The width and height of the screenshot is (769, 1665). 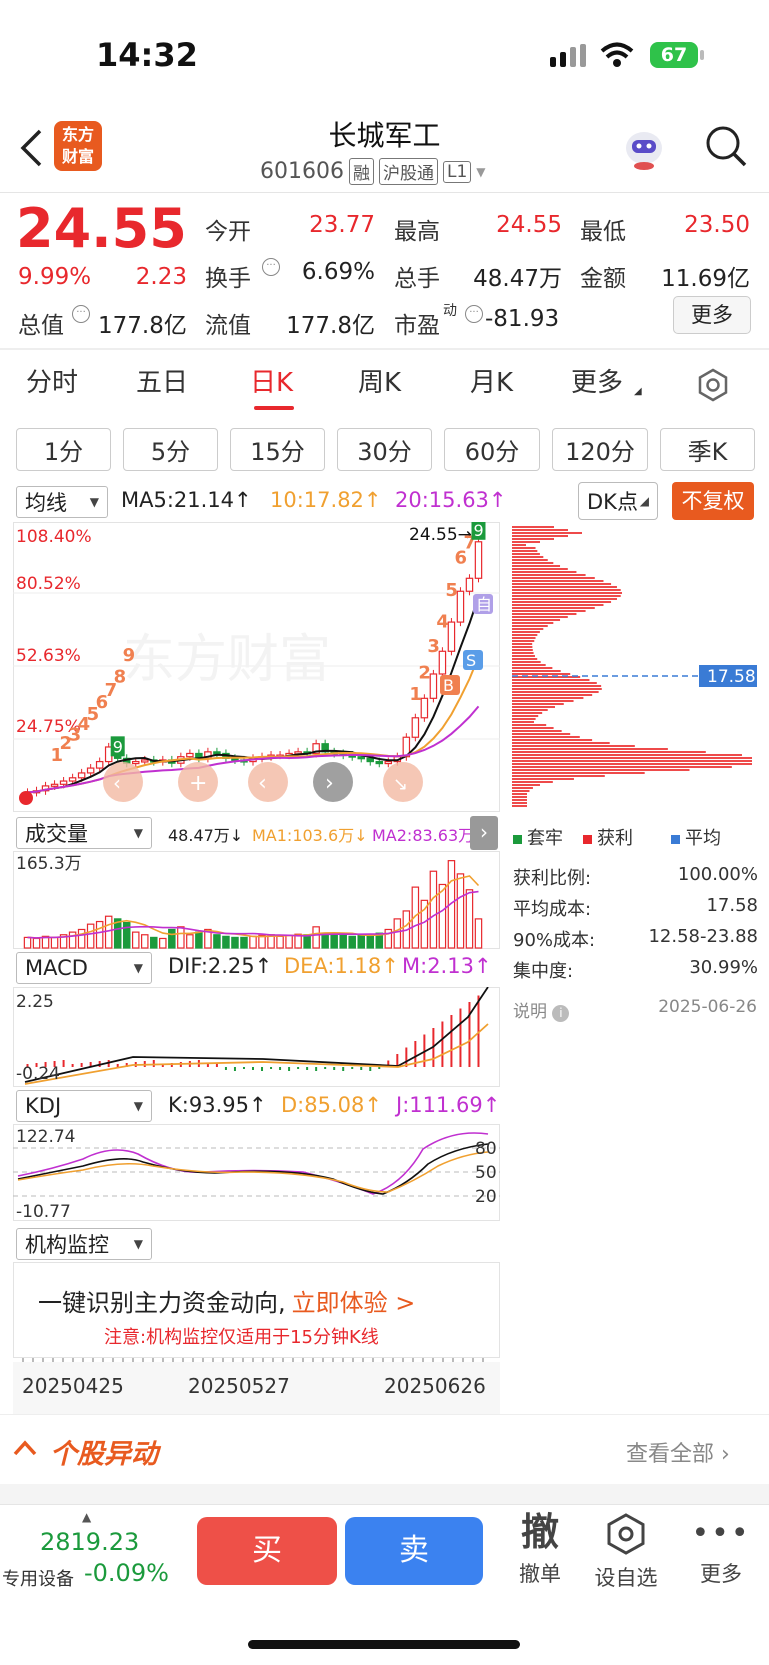 I want to click on battery-level: 67, so click(x=674, y=55).